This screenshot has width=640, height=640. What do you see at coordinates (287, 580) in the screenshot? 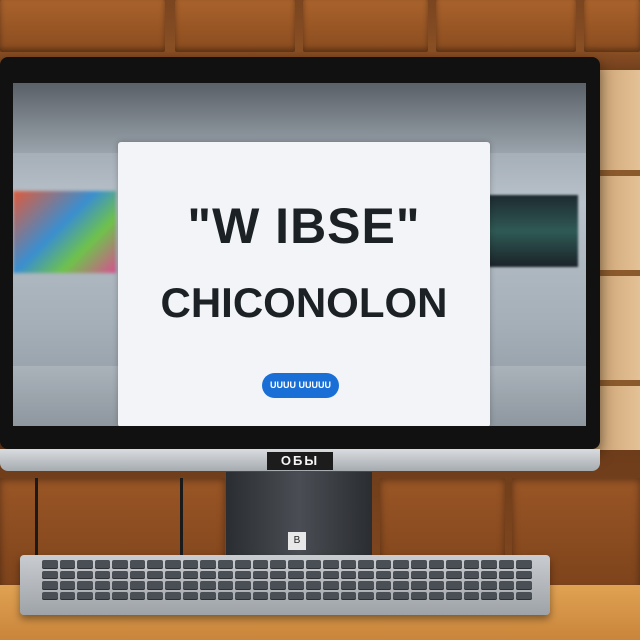
I see `keyboard-keys` at bounding box center [287, 580].